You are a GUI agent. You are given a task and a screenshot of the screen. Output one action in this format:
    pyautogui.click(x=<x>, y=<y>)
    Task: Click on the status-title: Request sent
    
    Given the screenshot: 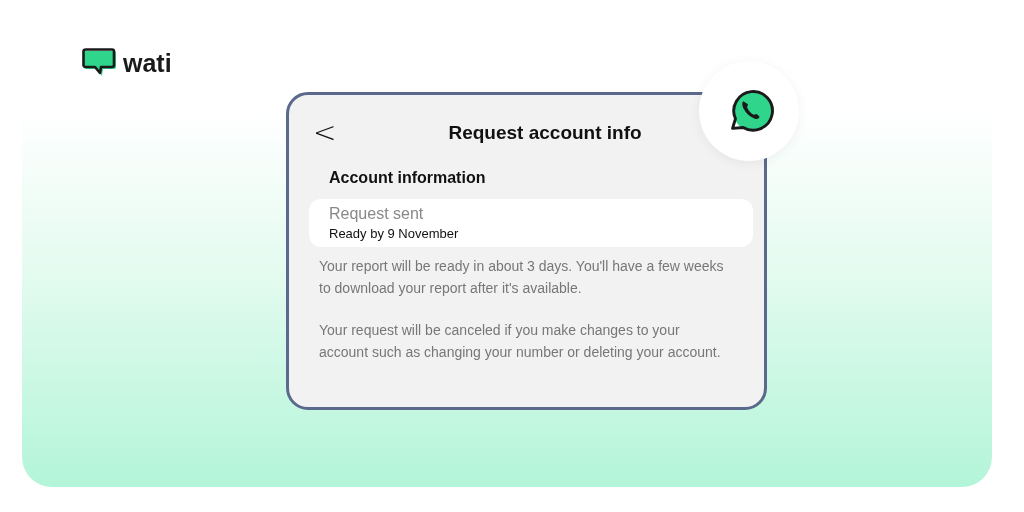 What is the action you would take?
    pyautogui.click(x=377, y=214)
    